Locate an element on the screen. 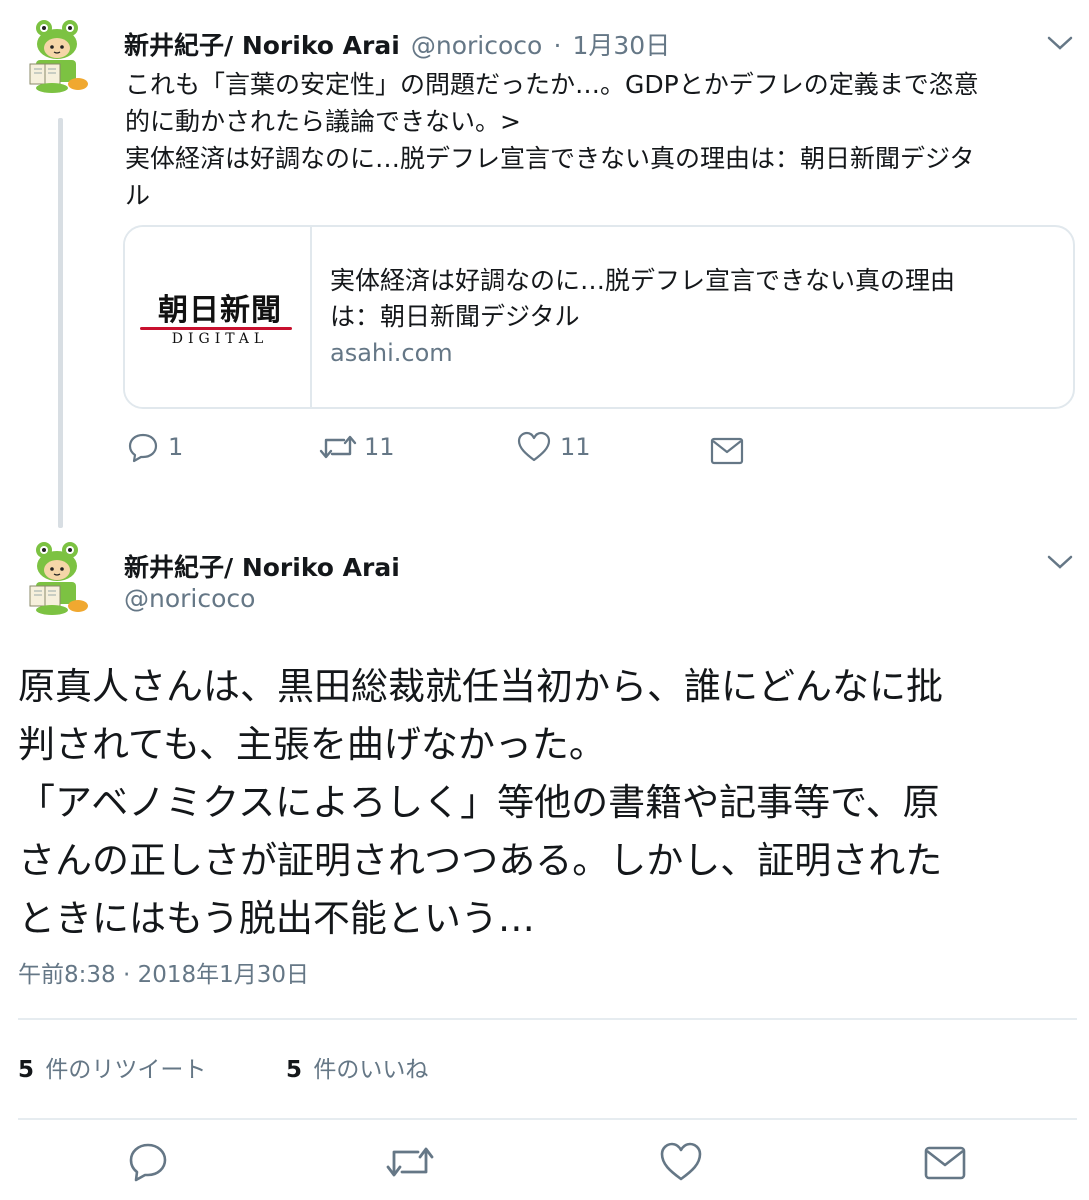 This screenshot has height=1200, width=1089. like-button: 11 is located at coordinates (553, 447).